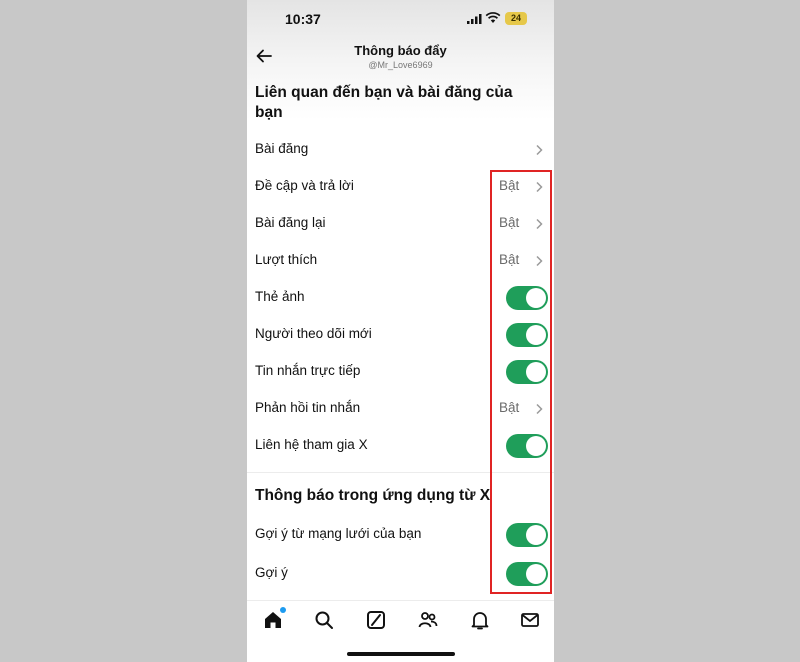 This screenshot has height=662, width=800. I want to click on section-title-in-app: Thông báo trong ứng dụng từ X, so click(373, 495).